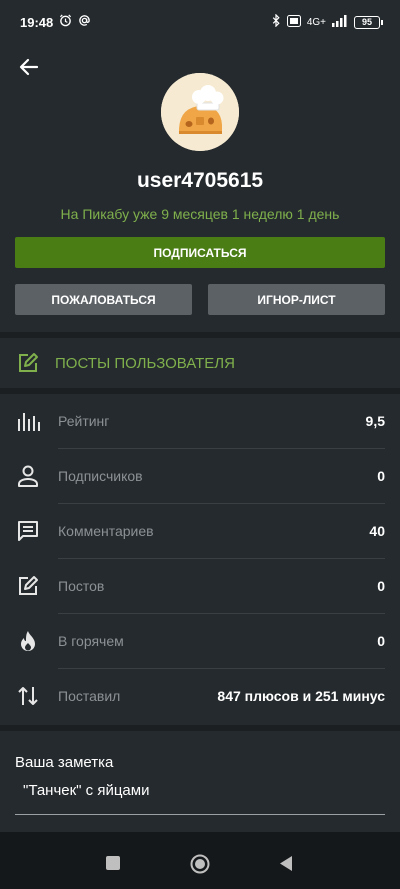 The image size is (400, 889). Describe the element at coordinates (200, 586) in the screenshot. I see `stat-row-posts: Постов 0` at that location.